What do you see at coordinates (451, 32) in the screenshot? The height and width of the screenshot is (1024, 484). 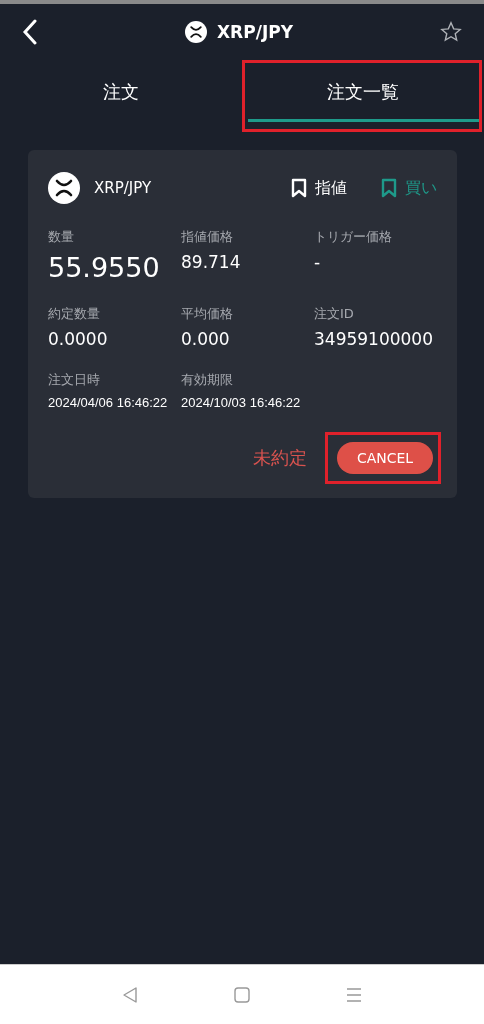 I see `star-icon` at bounding box center [451, 32].